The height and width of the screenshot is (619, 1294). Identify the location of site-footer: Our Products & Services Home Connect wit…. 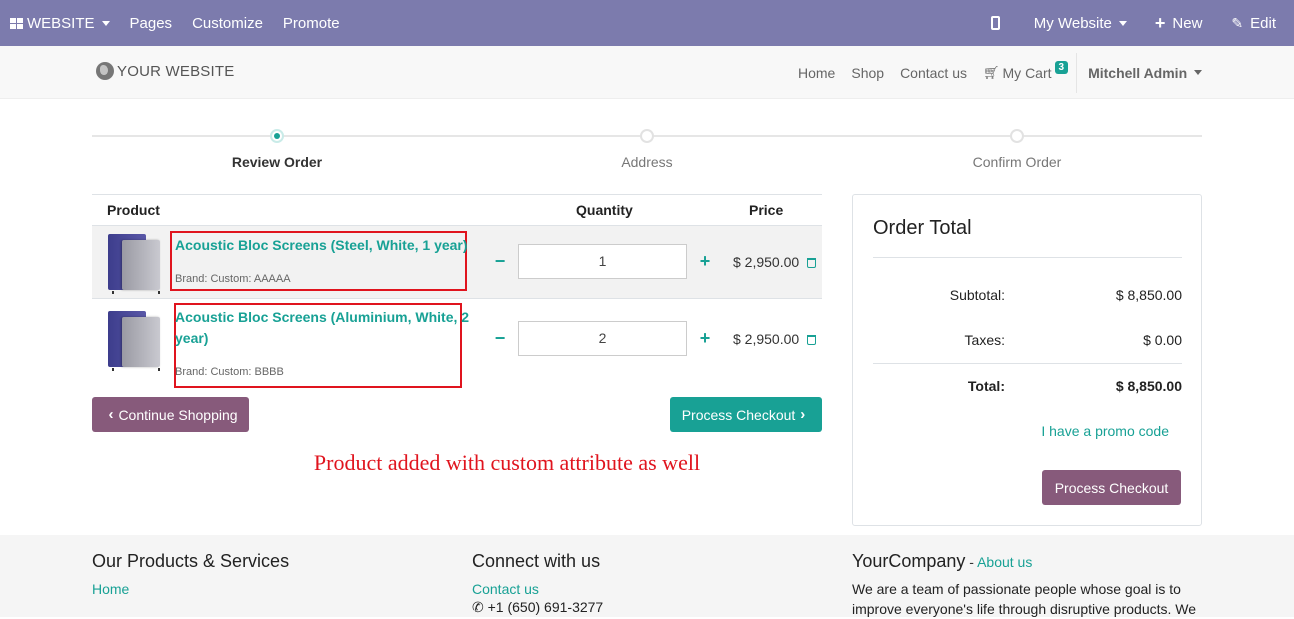
(647, 576).